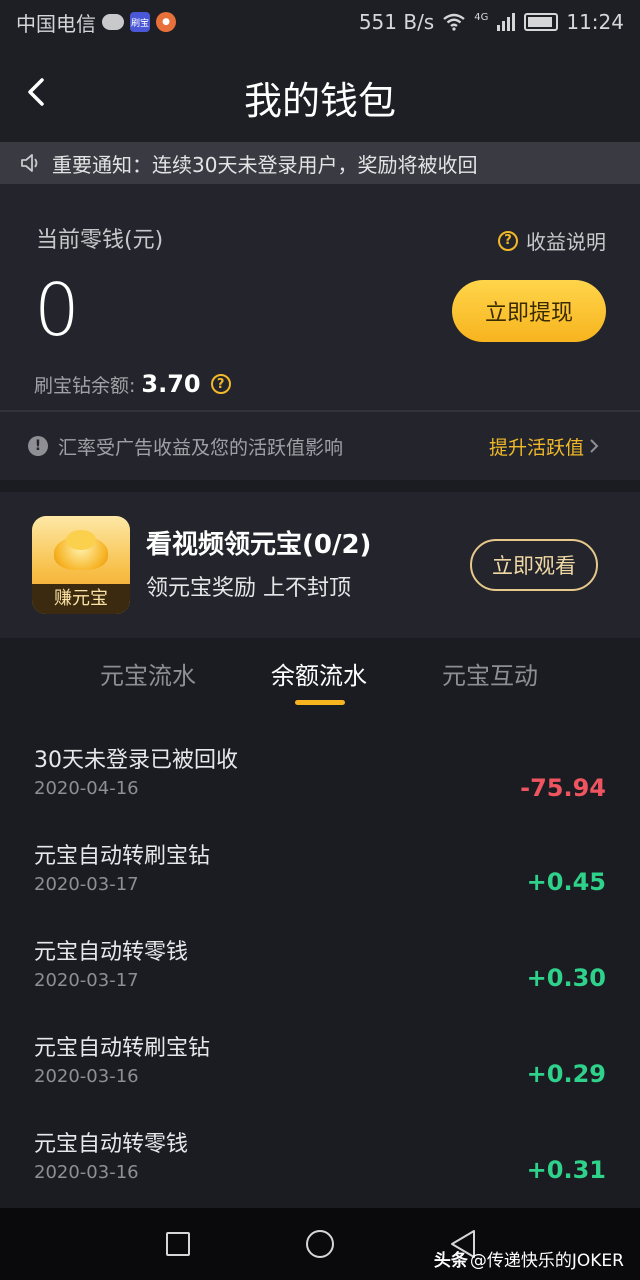 The image size is (640, 1280). Describe the element at coordinates (563, 788) in the screenshot. I see `record-amount: -75.94` at that location.